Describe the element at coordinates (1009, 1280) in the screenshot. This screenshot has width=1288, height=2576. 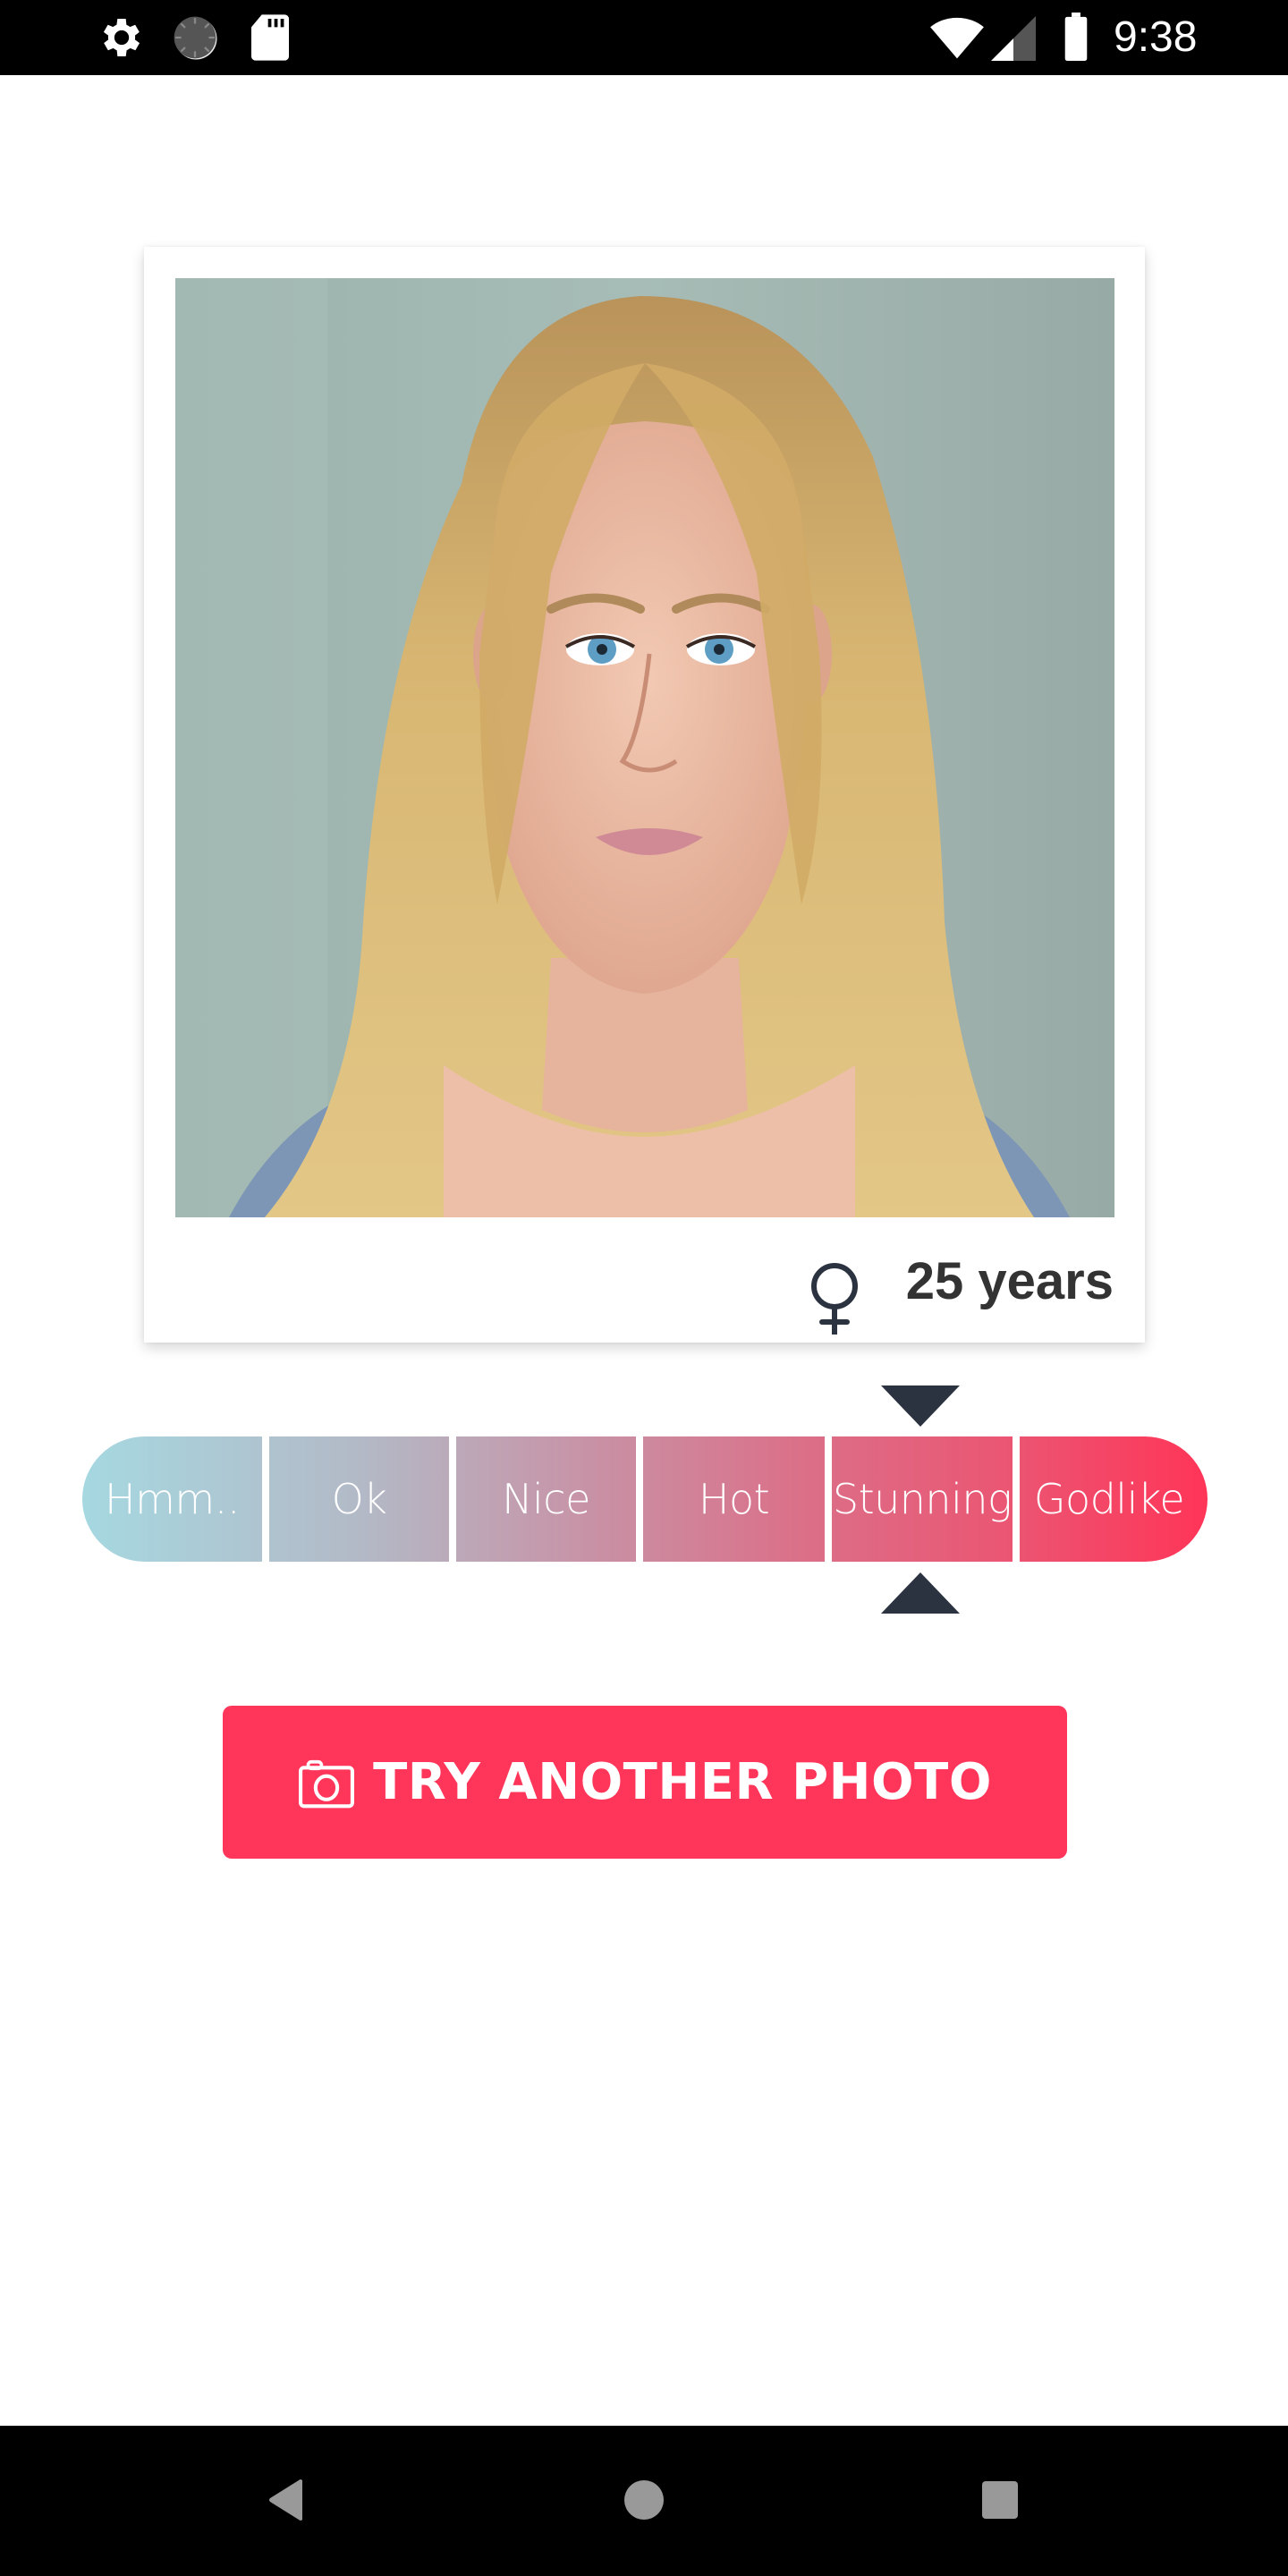
I see `age-label: 25 years` at that location.